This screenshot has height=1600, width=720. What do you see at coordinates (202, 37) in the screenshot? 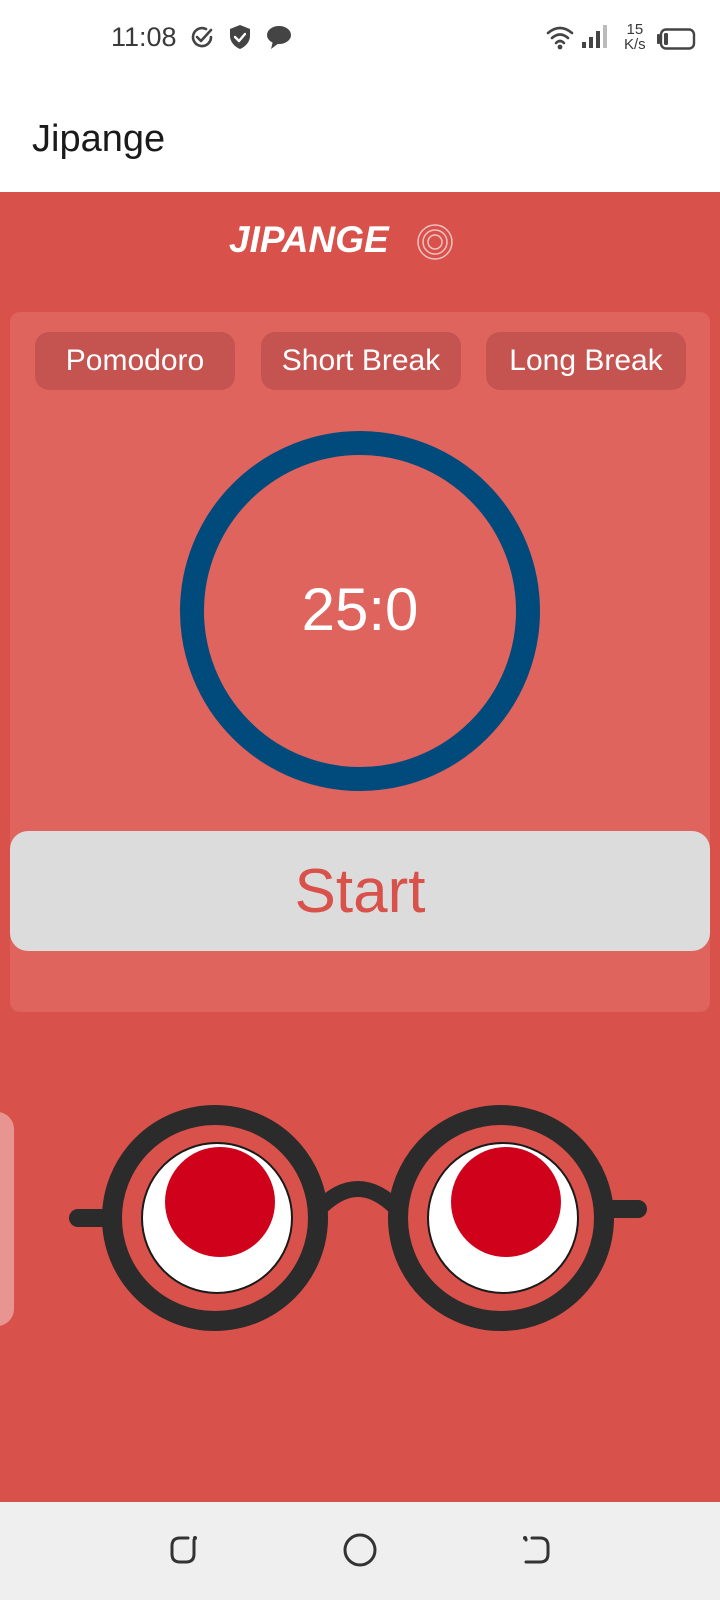
I see `check-circle-icon` at bounding box center [202, 37].